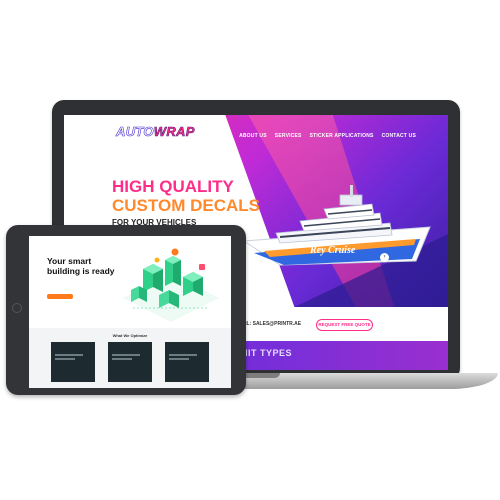  I want to click on nav-about-us: ABOUT US, so click(253, 136).